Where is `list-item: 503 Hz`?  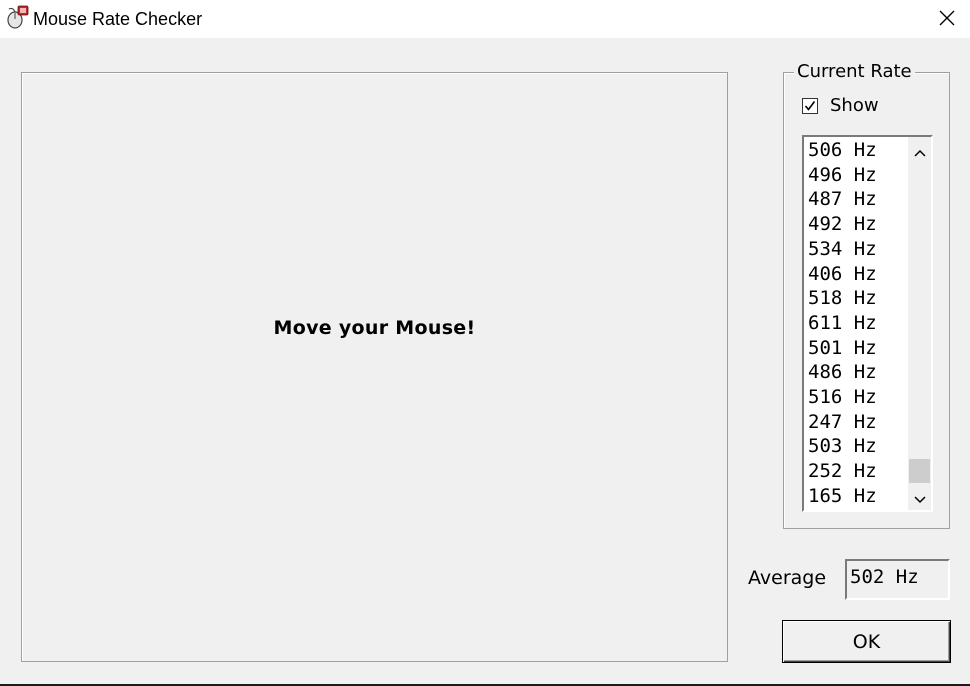
list-item: 503 Hz is located at coordinates (858, 446).